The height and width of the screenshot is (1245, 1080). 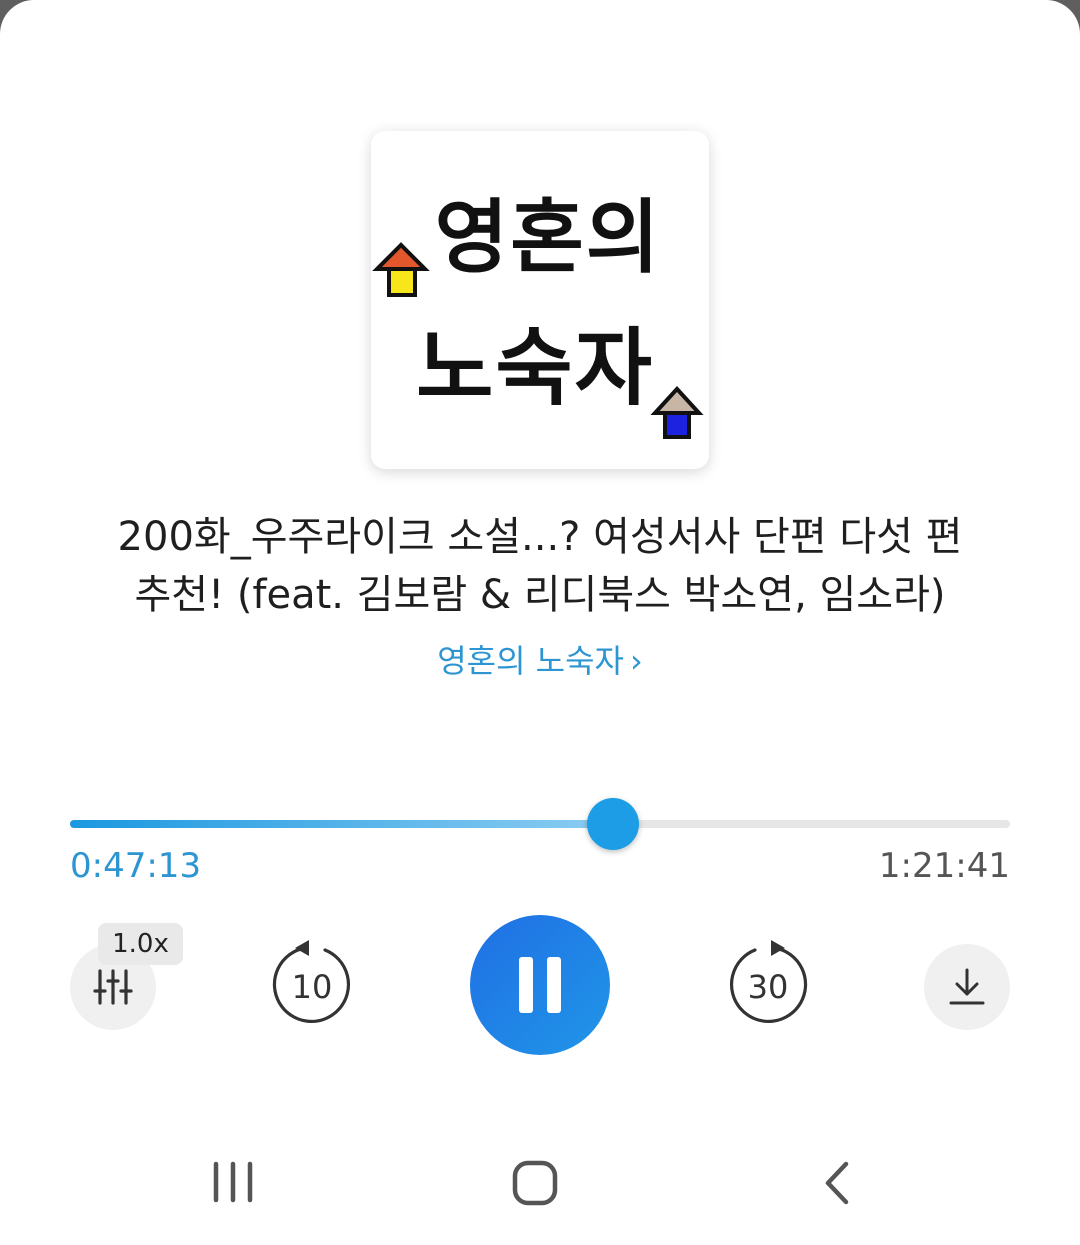 I want to click on download-icon, so click(x=967, y=986).